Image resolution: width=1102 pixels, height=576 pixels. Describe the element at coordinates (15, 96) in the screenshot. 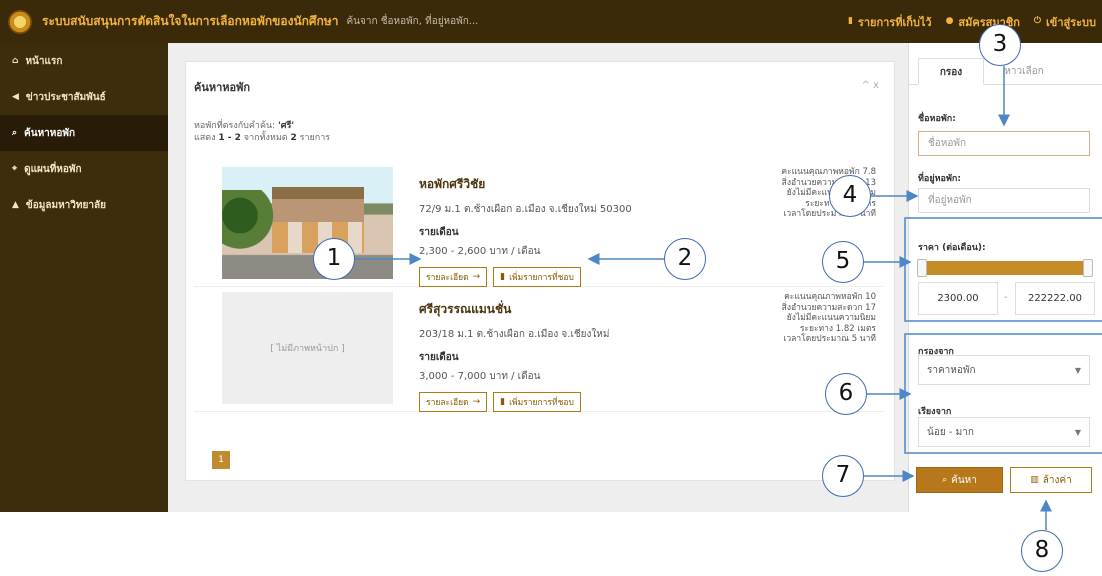

I see `bullhorn-icon: ◀` at that location.